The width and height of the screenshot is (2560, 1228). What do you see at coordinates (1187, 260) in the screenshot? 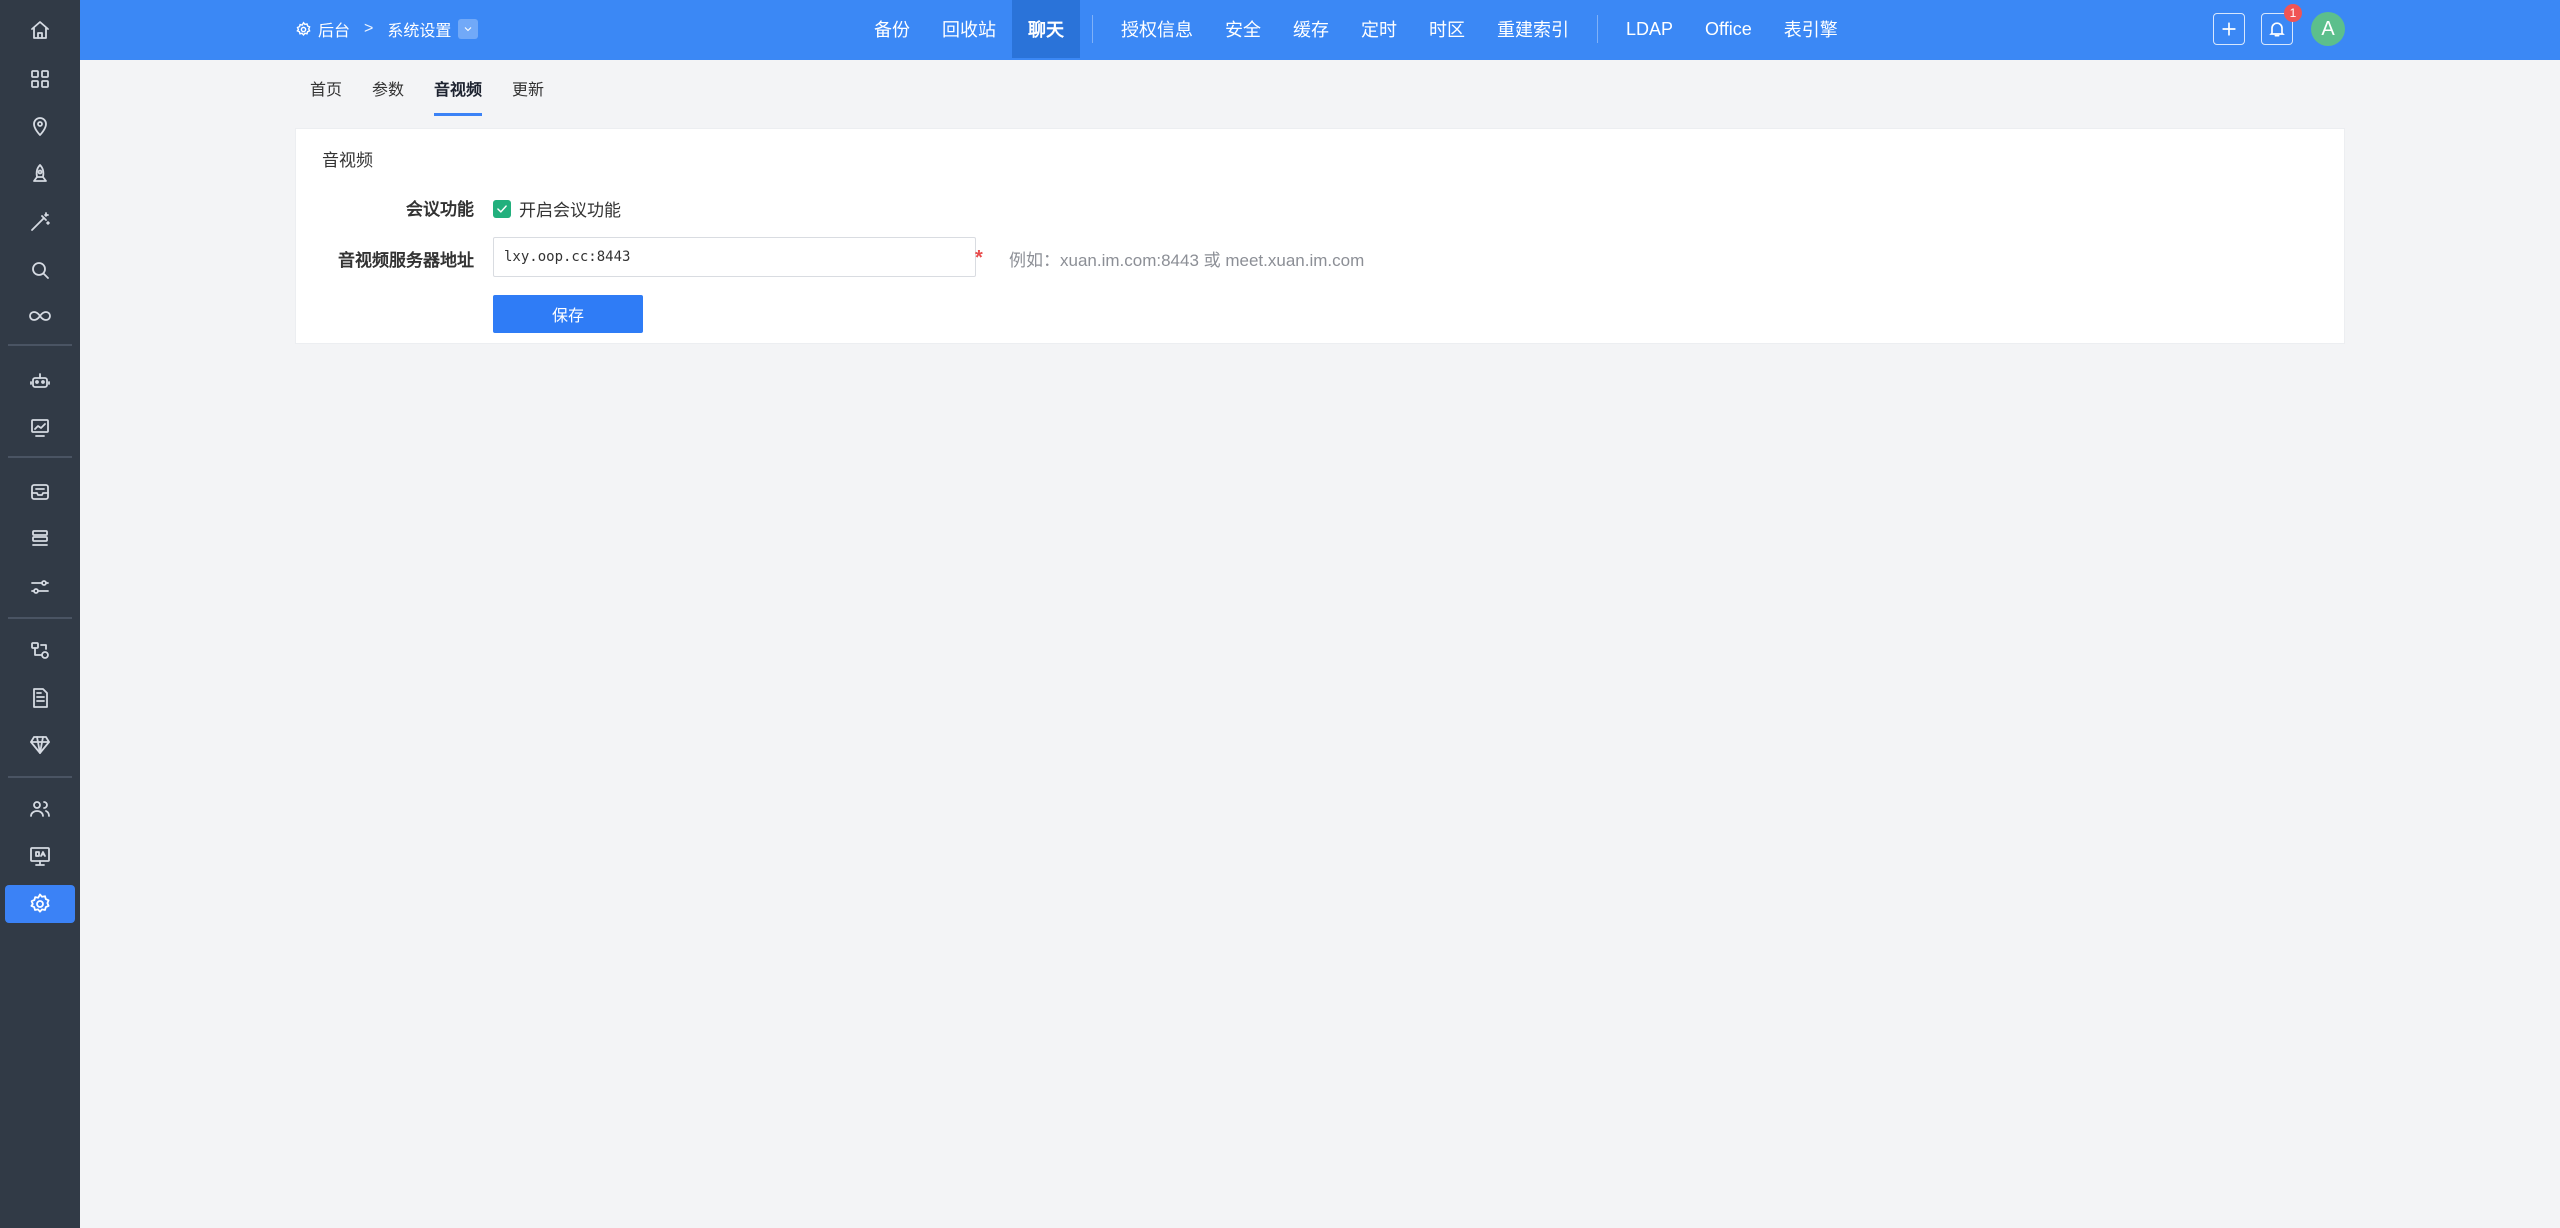
I see `server-address-hint: 例如：xuan.im.com:8443 或 meet.xuan.im.com` at bounding box center [1187, 260].